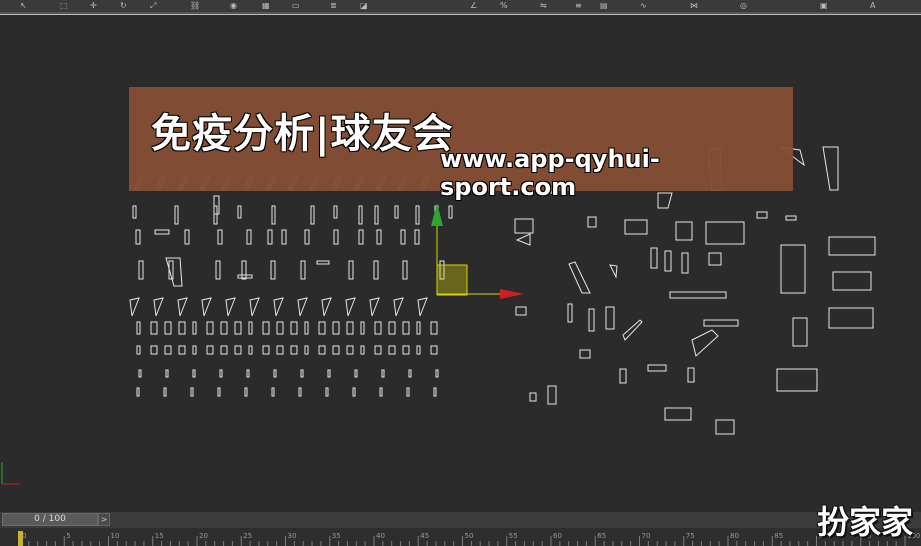 This screenshot has width=921, height=546. What do you see at coordinates (872, 5) in the screenshot?
I see `text-icon: A` at bounding box center [872, 5].